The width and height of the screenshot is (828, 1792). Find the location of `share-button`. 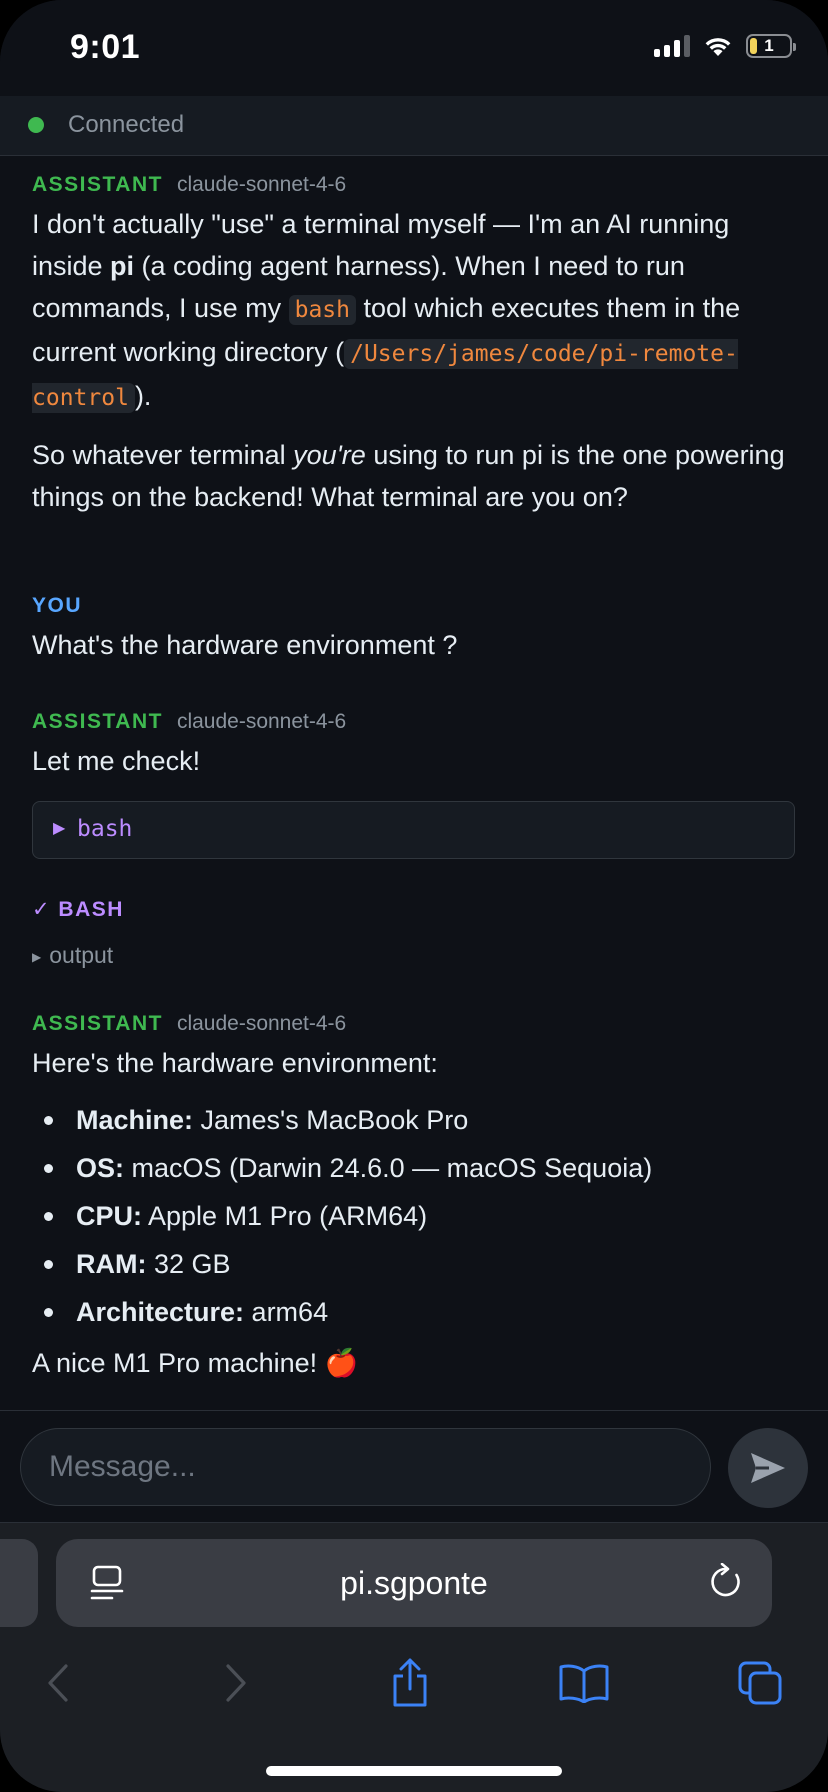

share-button is located at coordinates (410, 1683).